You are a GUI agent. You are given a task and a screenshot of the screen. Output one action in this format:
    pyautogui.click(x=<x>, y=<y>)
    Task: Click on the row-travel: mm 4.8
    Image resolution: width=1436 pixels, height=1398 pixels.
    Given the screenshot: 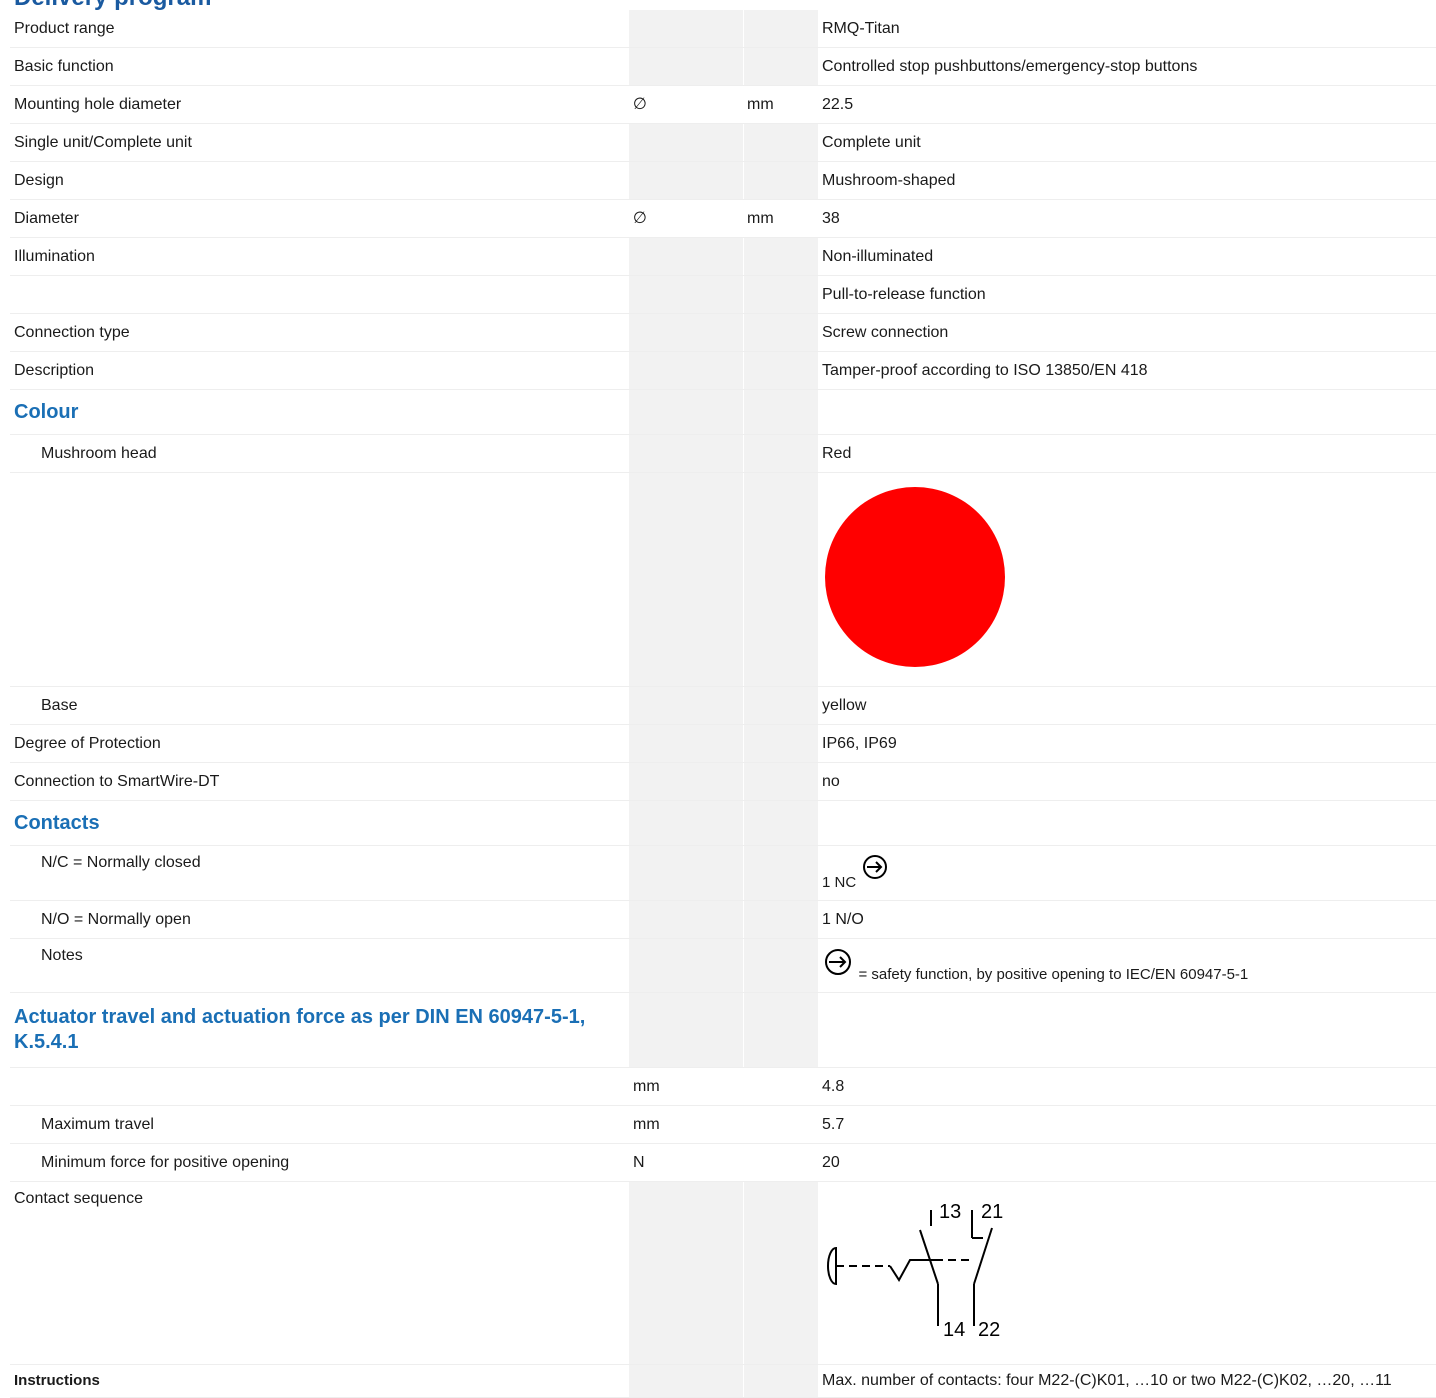 What is the action you would take?
    pyautogui.click(x=723, y=1086)
    